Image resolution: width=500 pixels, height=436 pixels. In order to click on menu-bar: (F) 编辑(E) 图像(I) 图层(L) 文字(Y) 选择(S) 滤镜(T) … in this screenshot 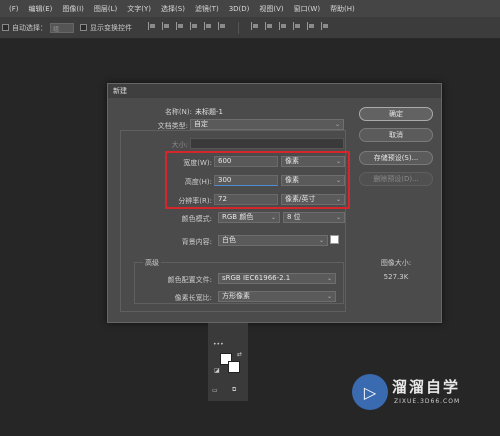, I will do `click(250, 8)`.